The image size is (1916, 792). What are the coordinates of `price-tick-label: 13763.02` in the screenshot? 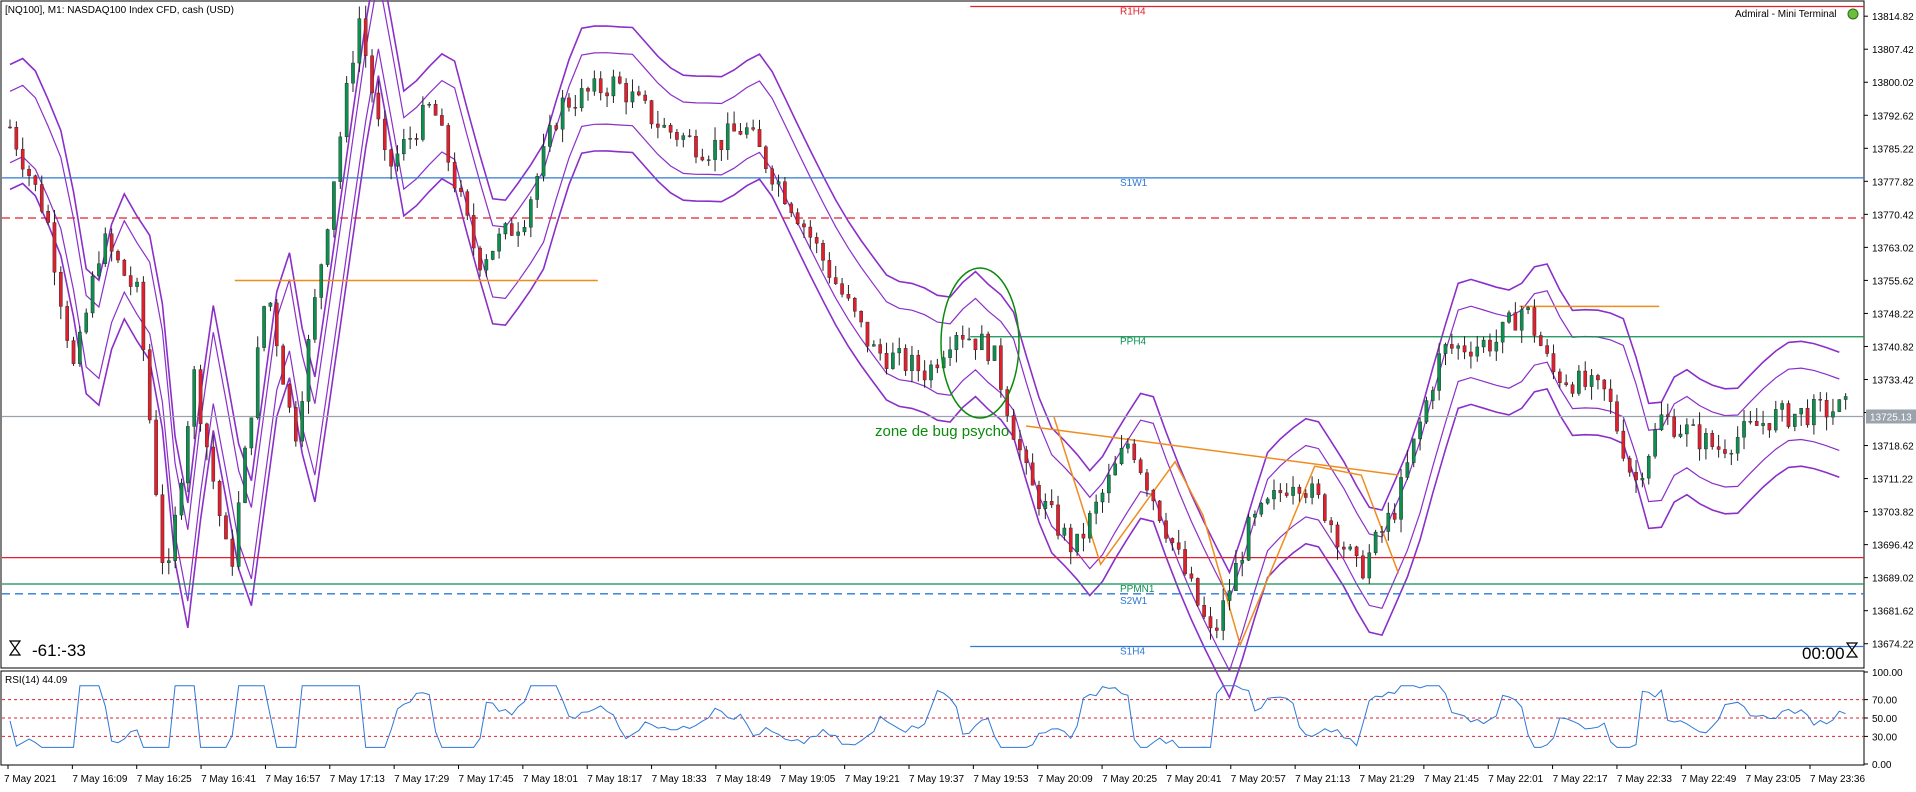 It's located at (1893, 248).